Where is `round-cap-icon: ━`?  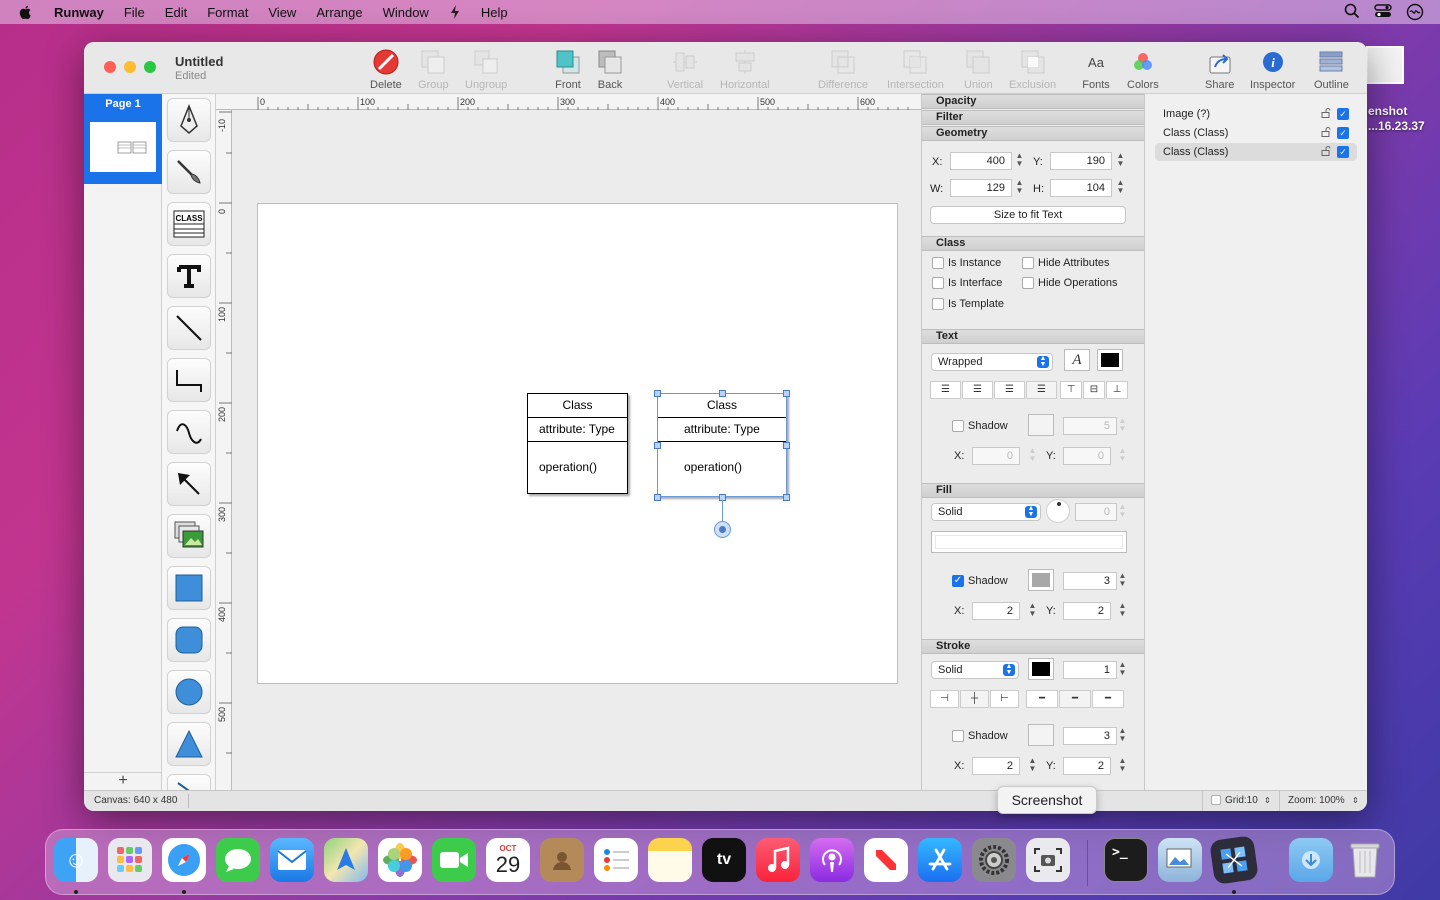
round-cap-icon: ━ is located at coordinates (1075, 699).